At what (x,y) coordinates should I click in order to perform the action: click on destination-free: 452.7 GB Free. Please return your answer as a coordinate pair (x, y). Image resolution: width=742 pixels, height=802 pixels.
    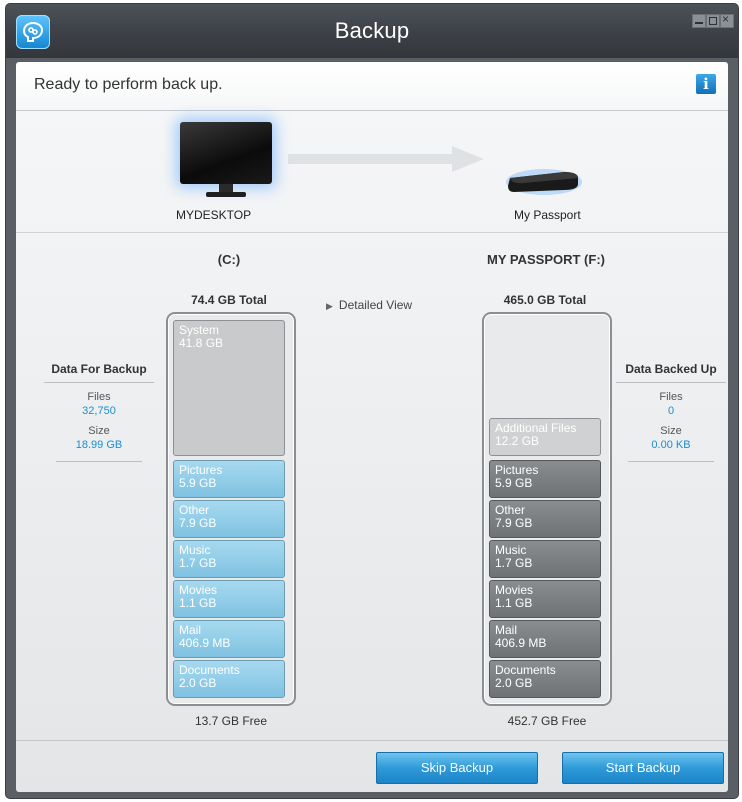
    Looking at the image, I should click on (547, 721).